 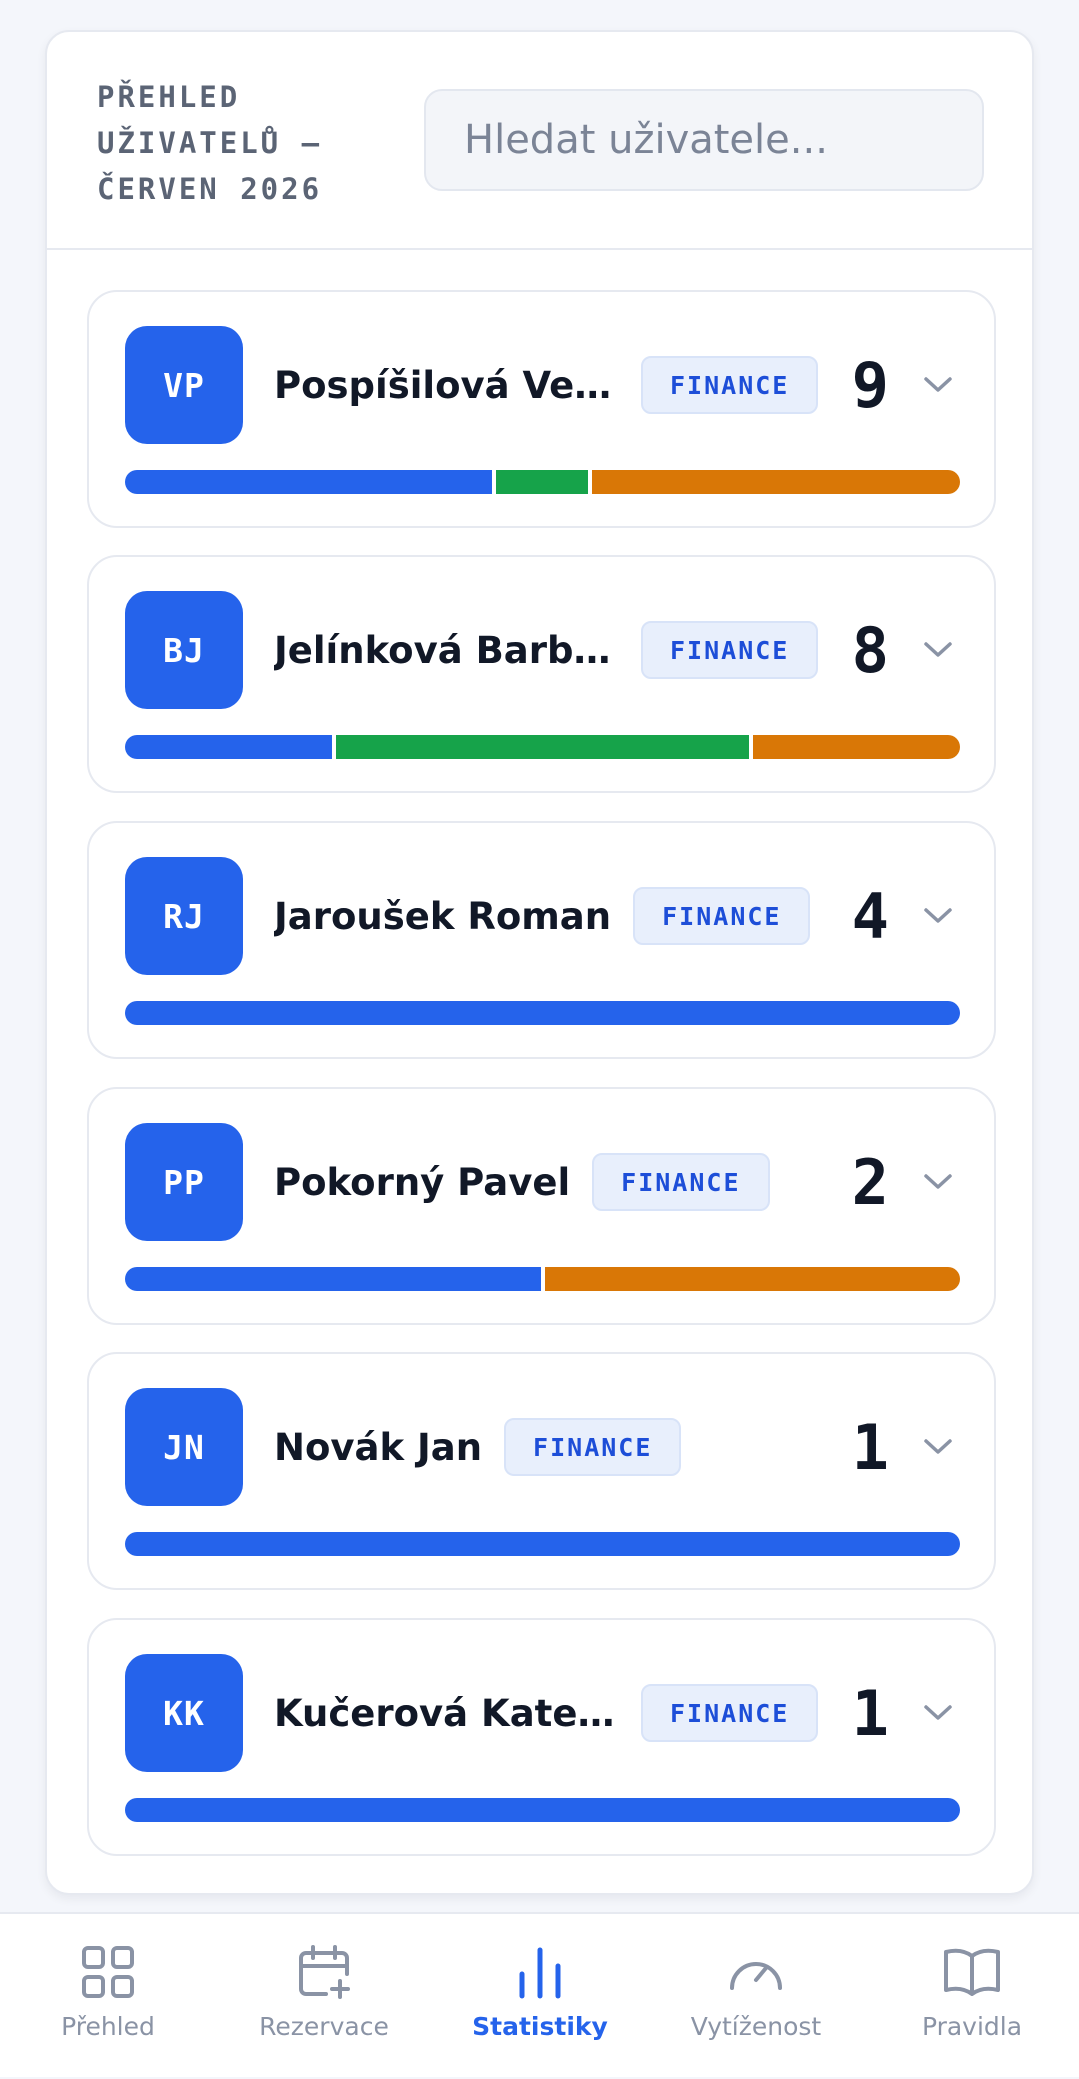 What do you see at coordinates (324, 1972) in the screenshot?
I see `calendar-plus-icon` at bounding box center [324, 1972].